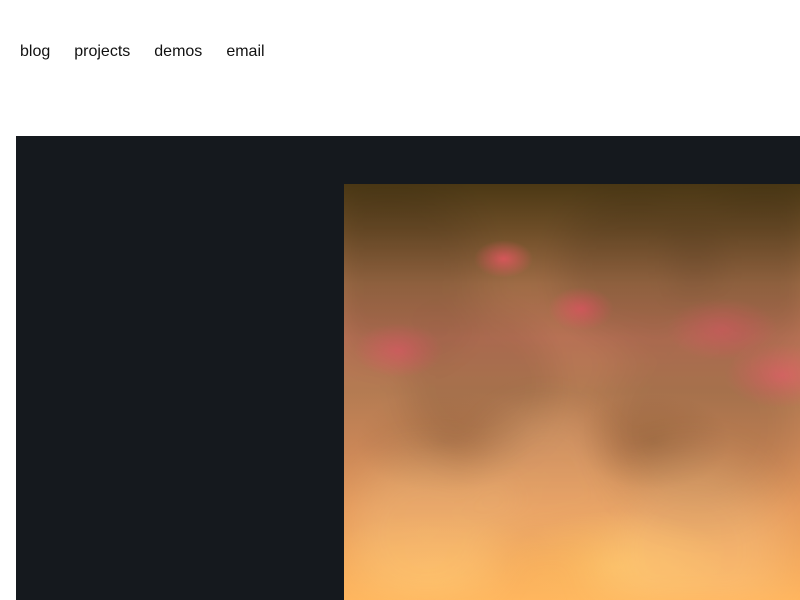 Image resolution: width=800 pixels, height=600 pixels. What do you see at coordinates (142, 52) in the screenshot?
I see `top-navigation: blog projects demos email` at bounding box center [142, 52].